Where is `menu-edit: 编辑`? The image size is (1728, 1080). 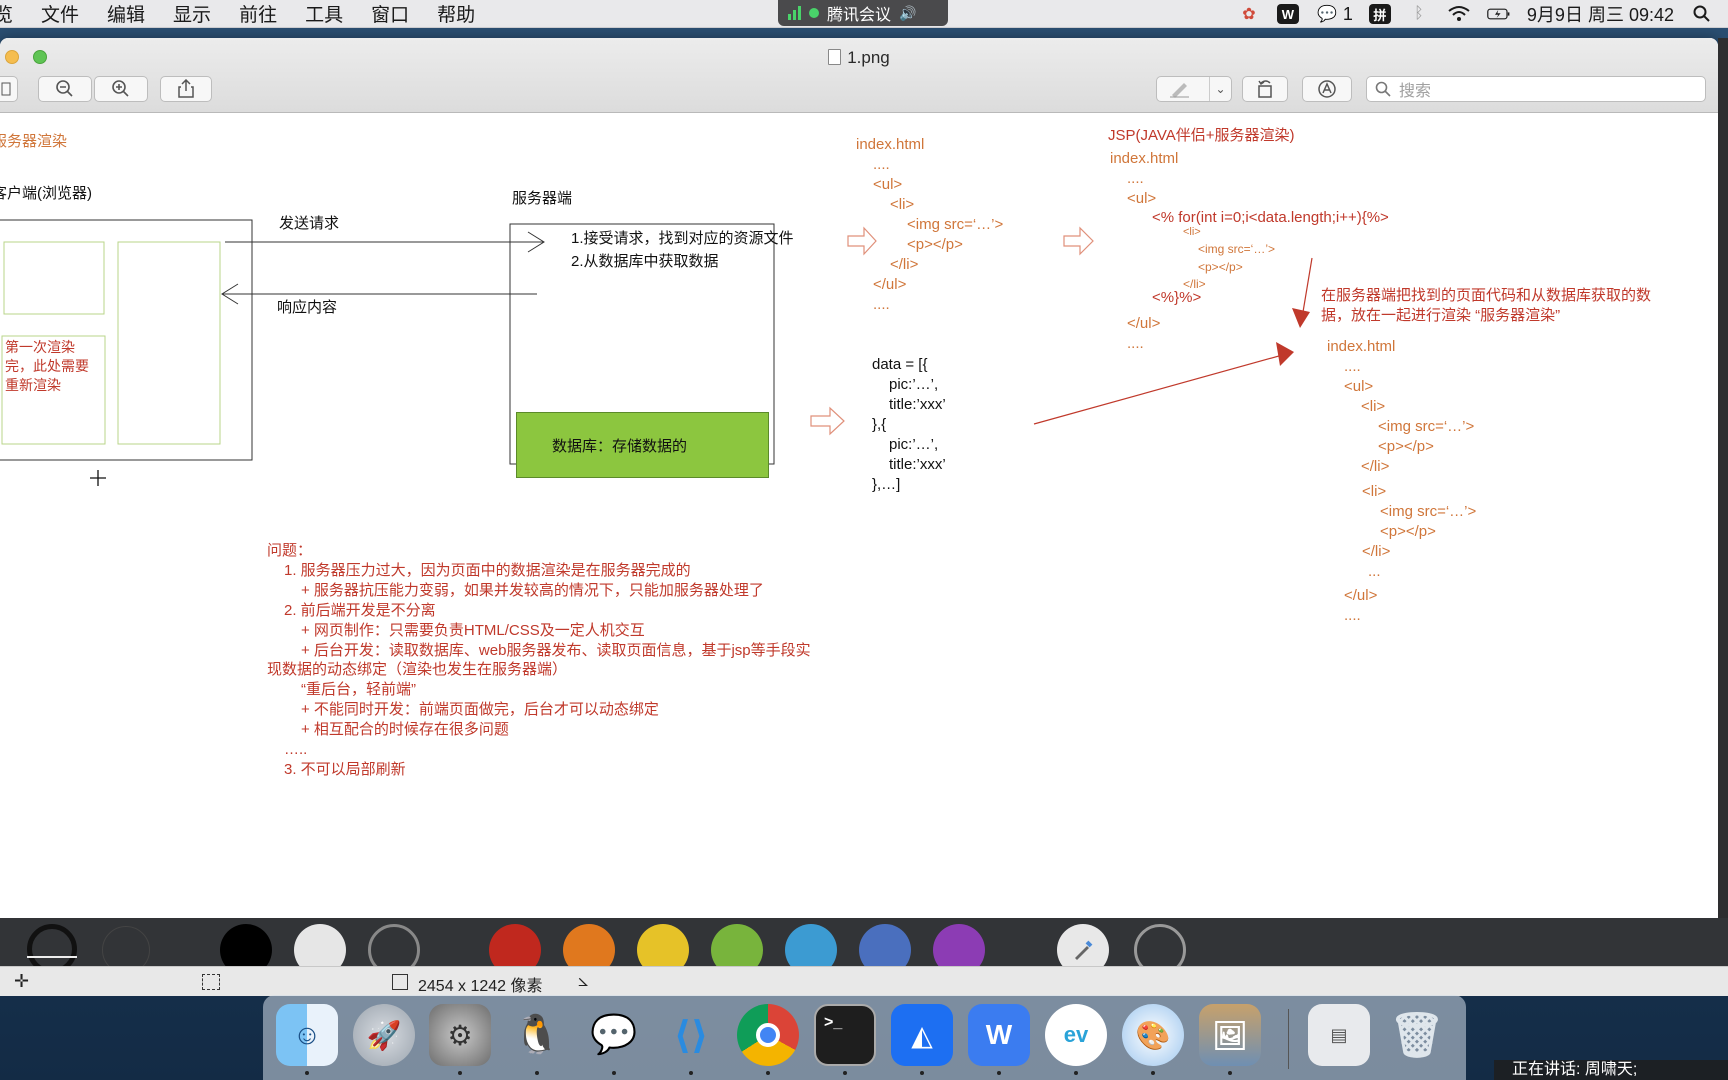
menu-edit: 编辑 is located at coordinates (126, 13).